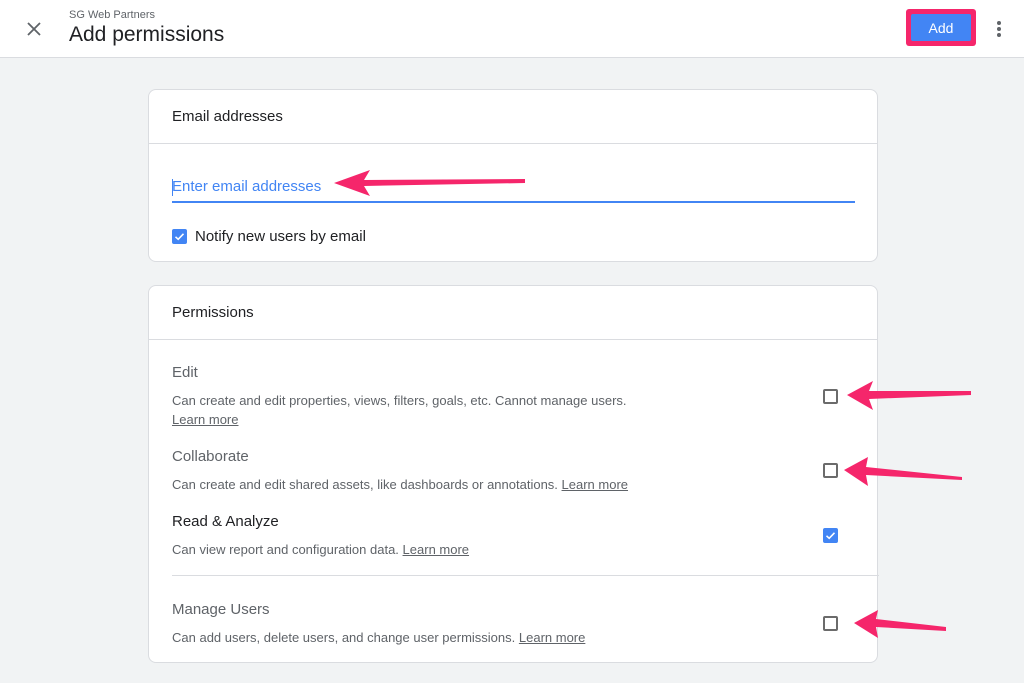  What do you see at coordinates (225, 521) in the screenshot?
I see `permission-title: Read & Analyze` at bounding box center [225, 521].